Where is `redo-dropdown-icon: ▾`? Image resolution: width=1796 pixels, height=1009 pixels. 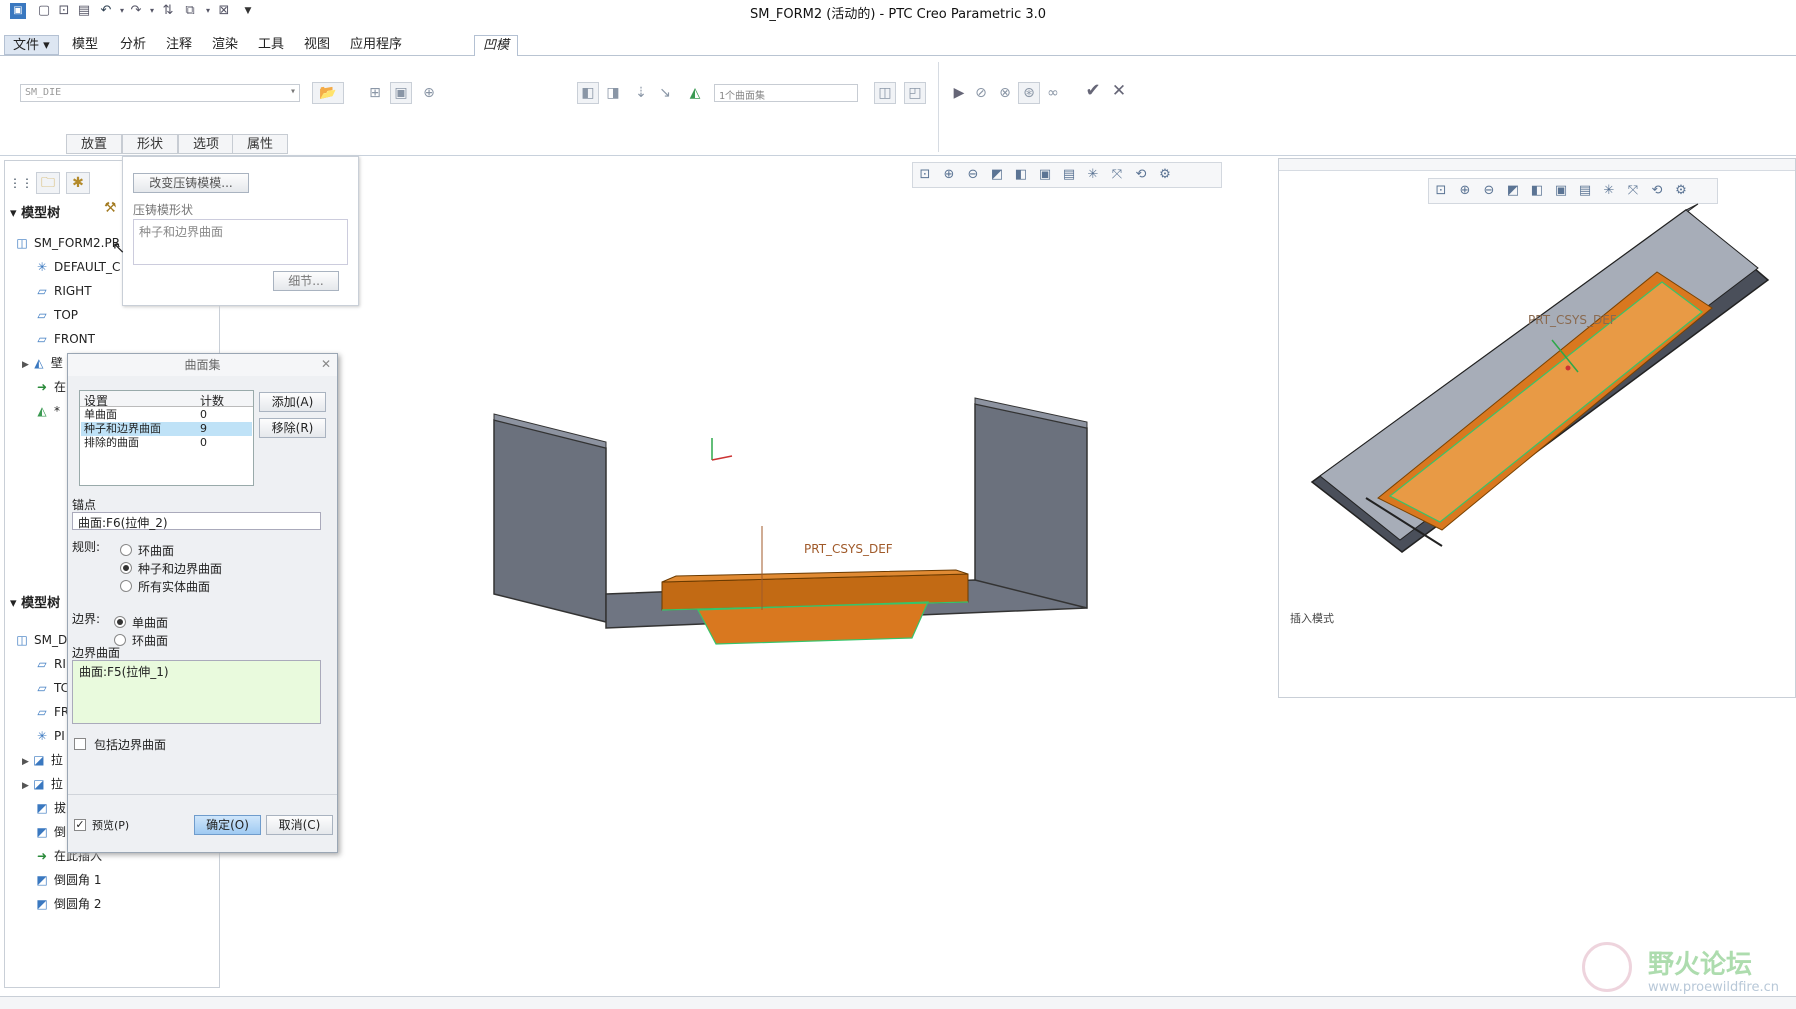
redo-dropdown-icon: ▾ is located at coordinates (152, 11).